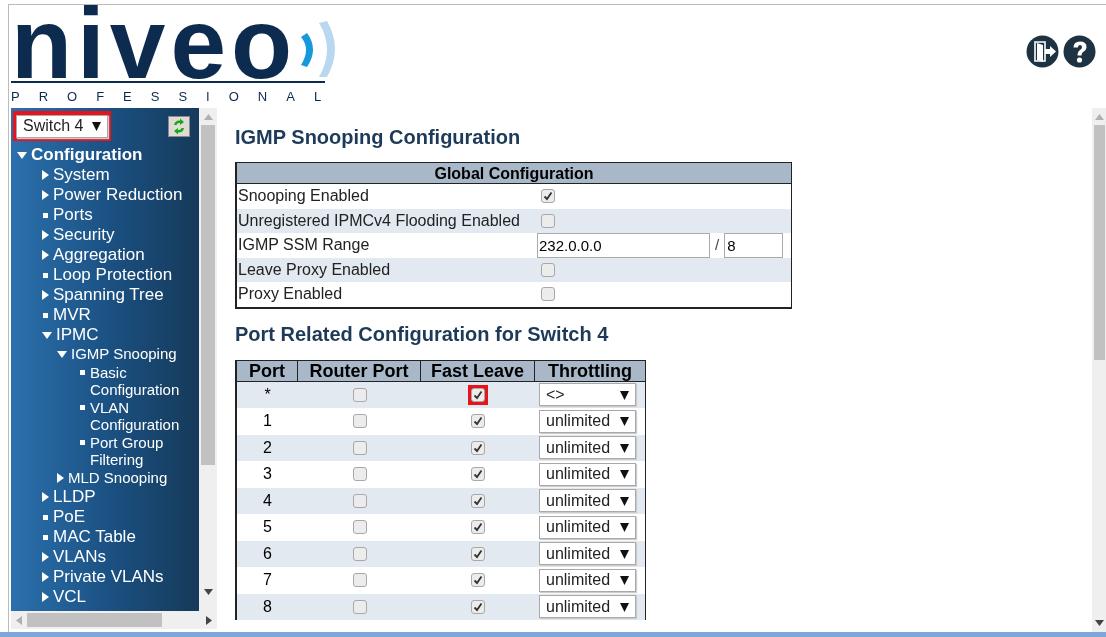  What do you see at coordinates (108, 577) in the screenshot?
I see `nav-item: Private VLANs` at bounding box center [108, 577].